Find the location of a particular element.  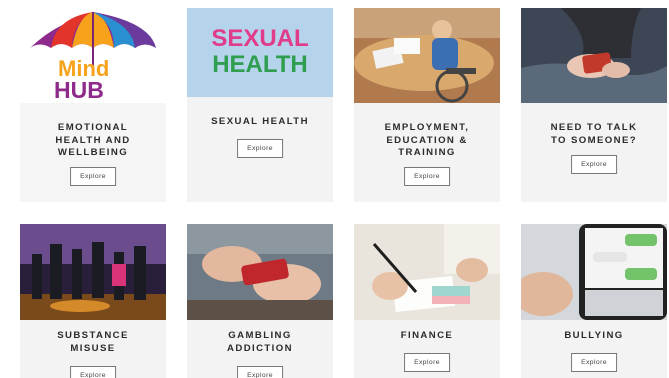

card-title: Substance Misuse is located at coordinates (93, 342).